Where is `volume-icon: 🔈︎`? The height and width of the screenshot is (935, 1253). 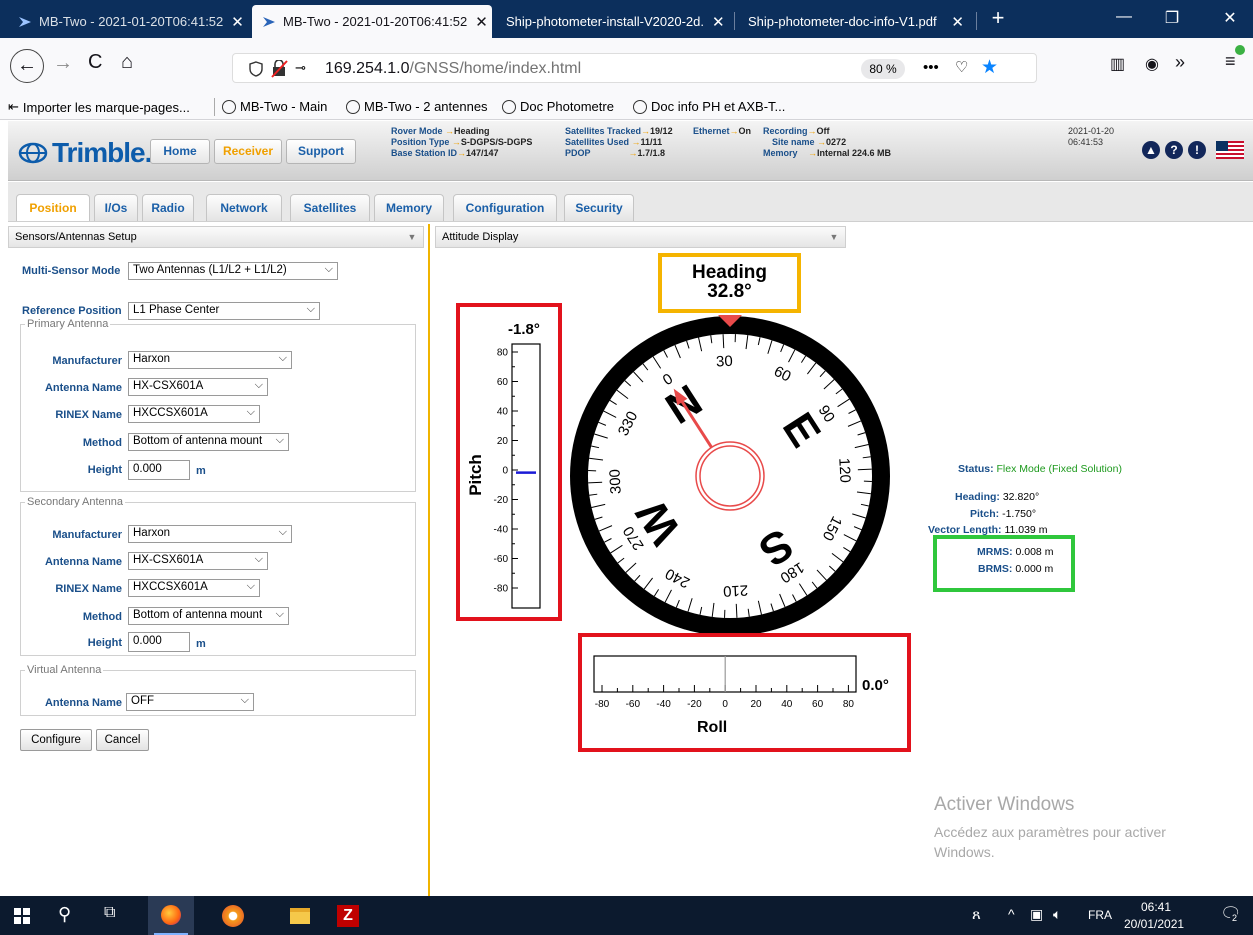 volume-icon: 🔈︎ is located at coordinates (1057, 914).